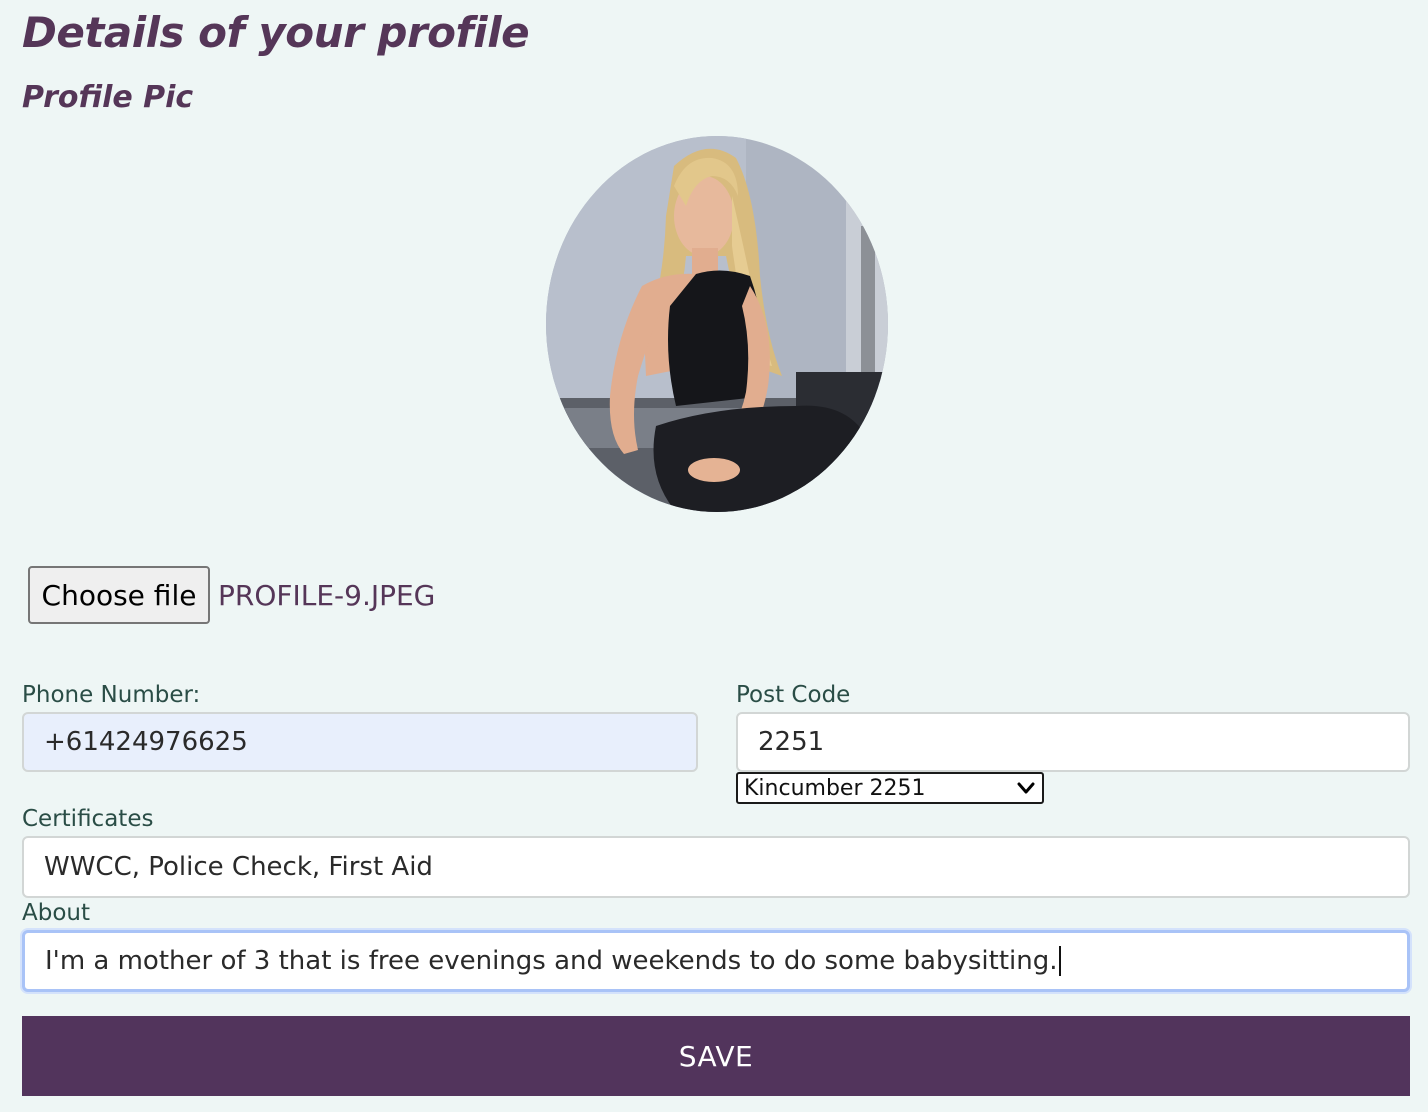 The width and height of the screenshot is (1428, 1112). I want to click on phone-label: Phone Number:, so click(111, 695).